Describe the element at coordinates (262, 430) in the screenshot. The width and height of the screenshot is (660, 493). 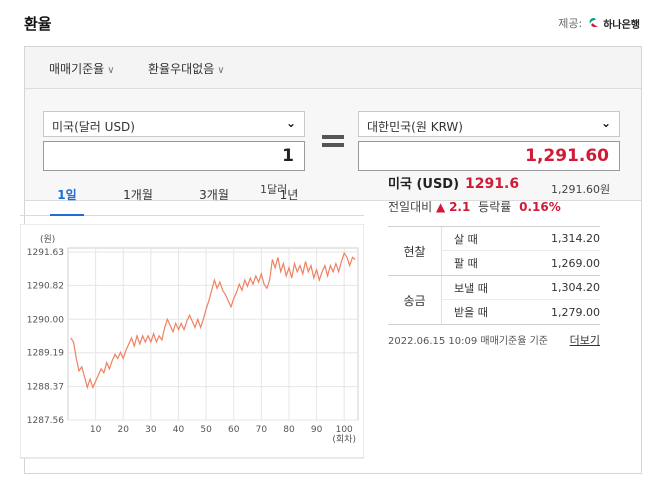
I see `x-tick-label: 70` at that location.